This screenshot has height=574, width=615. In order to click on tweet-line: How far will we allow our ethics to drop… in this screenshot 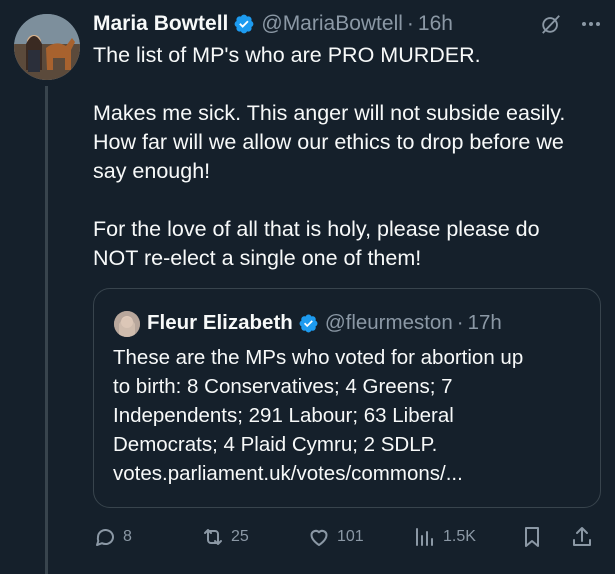, I will do `click(328, 142)`.